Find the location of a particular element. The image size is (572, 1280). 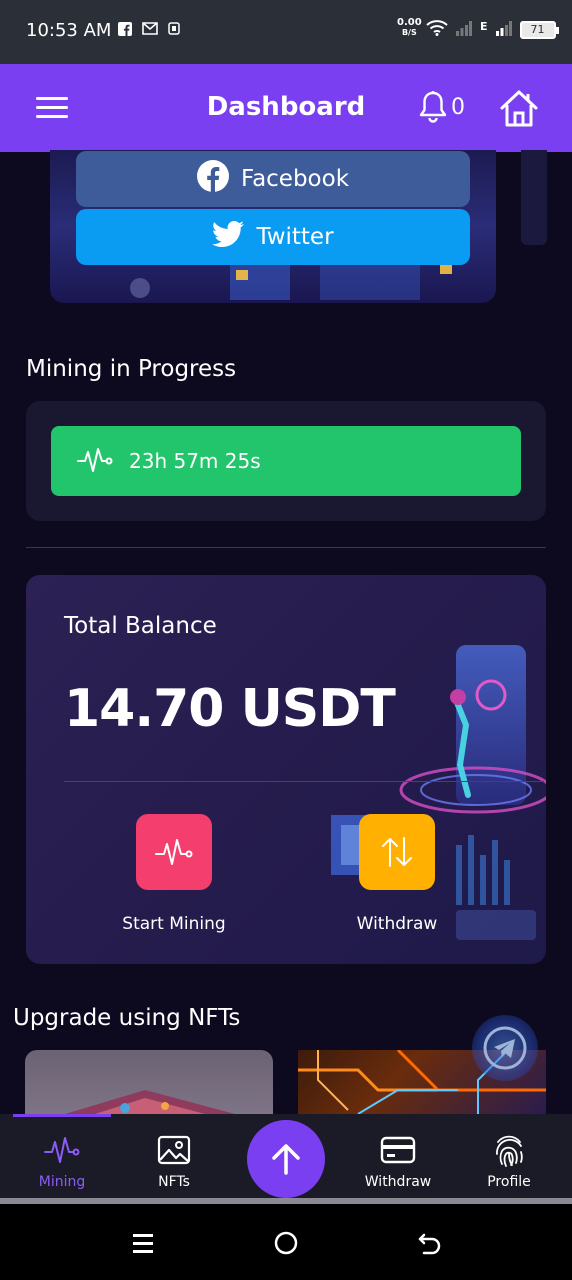

promo-banner-next is located at coordinates (534, 197).